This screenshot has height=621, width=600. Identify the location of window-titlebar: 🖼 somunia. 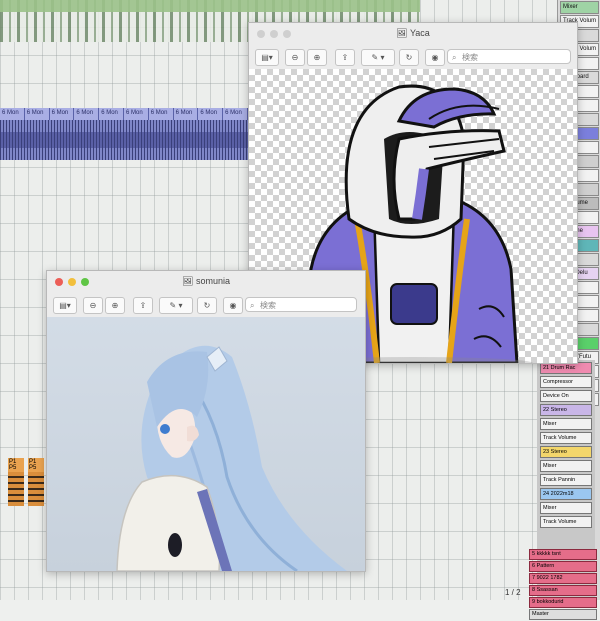
(206, 282).